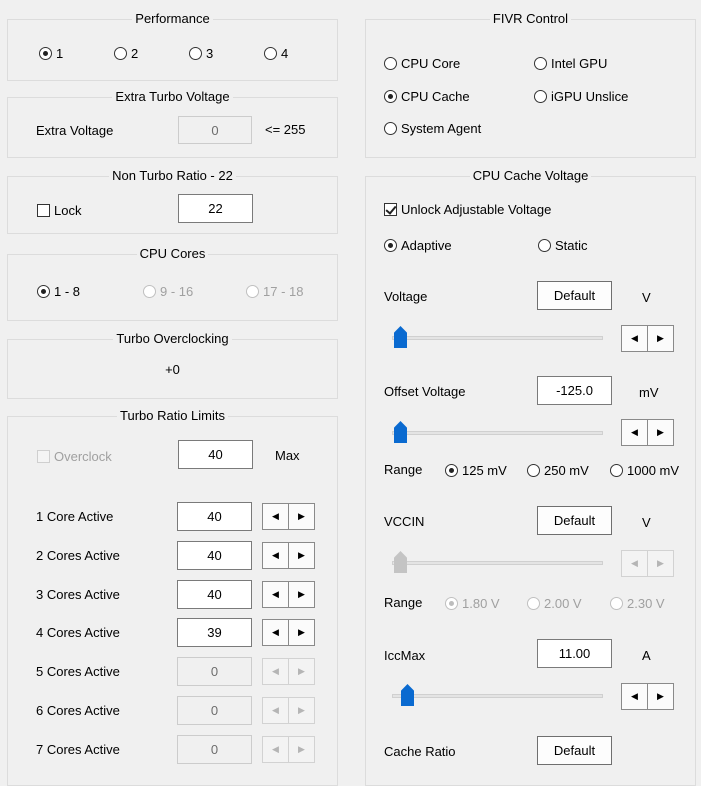  Describe the element at coordinates (427, 96) in the screenshot. I see `fivr-option-cpu-cache: CPU Cache` at that location.